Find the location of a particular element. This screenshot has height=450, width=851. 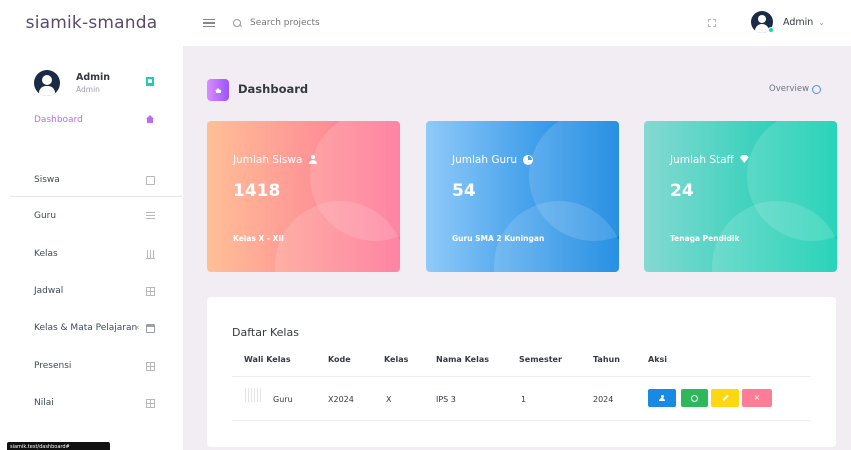

chevron-down-icon: ⌄ is located at coordinates (821, 22).